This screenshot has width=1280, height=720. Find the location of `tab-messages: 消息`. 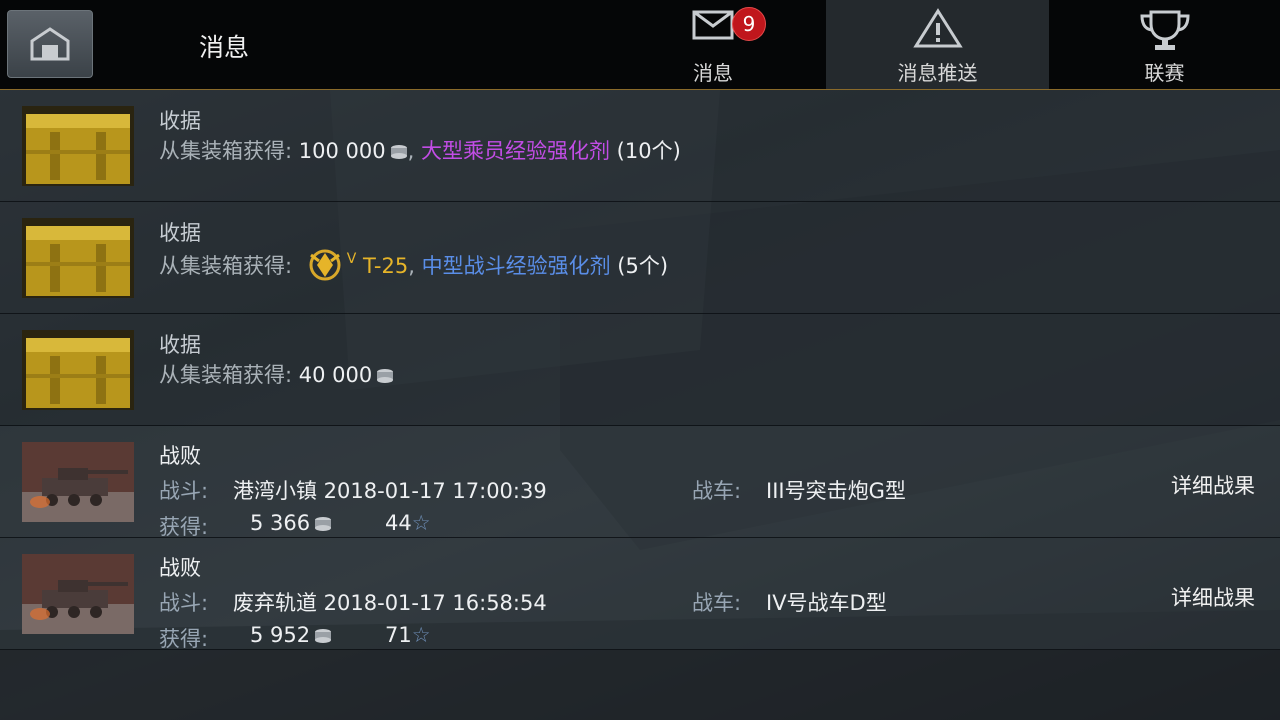

tab-messages: 消息 is located at coordinates (713, 44).